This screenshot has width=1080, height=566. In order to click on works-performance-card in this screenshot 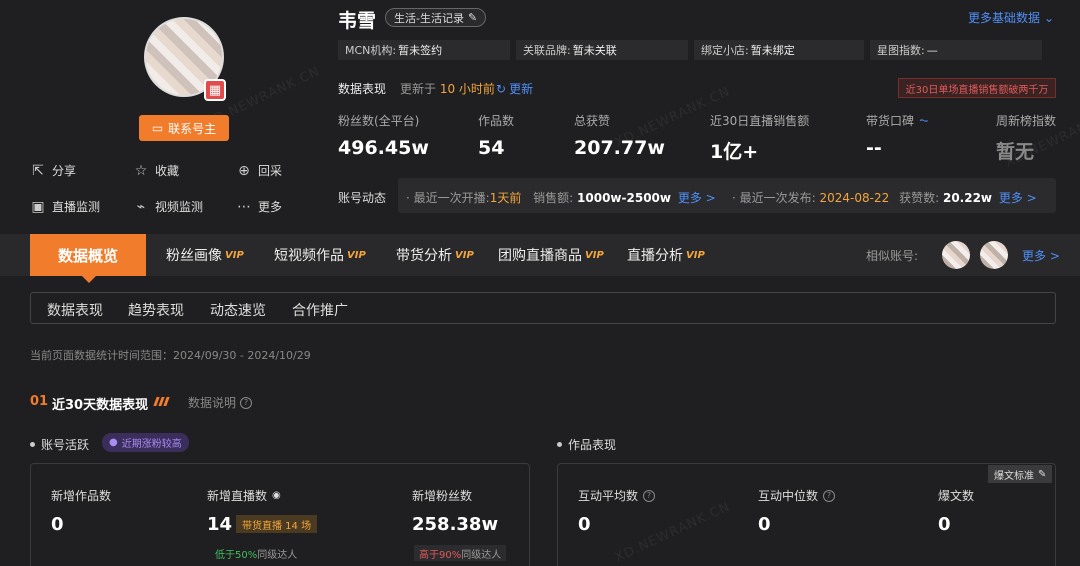, I will do `click(806, 514)`.